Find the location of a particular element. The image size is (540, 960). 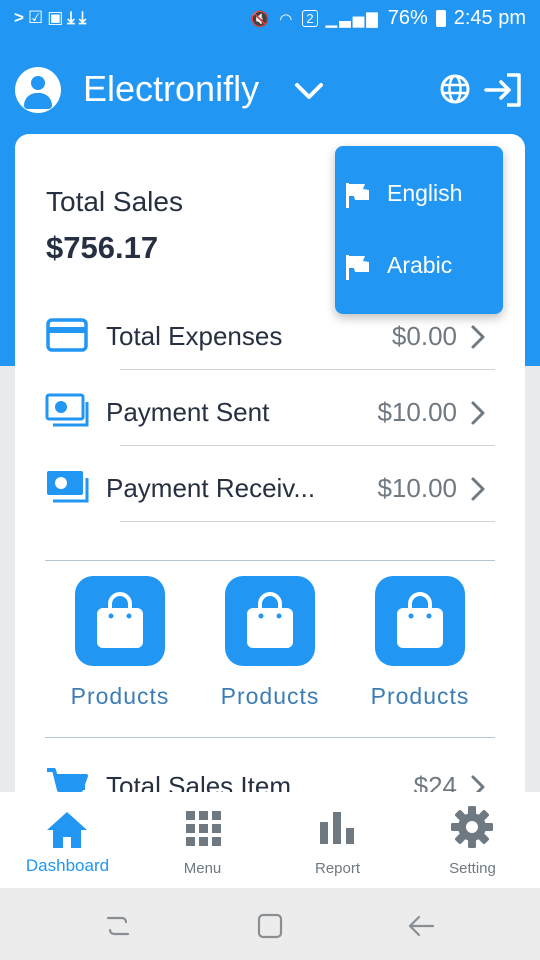

store-name: Electronifly is located at coordinates (171, 89).